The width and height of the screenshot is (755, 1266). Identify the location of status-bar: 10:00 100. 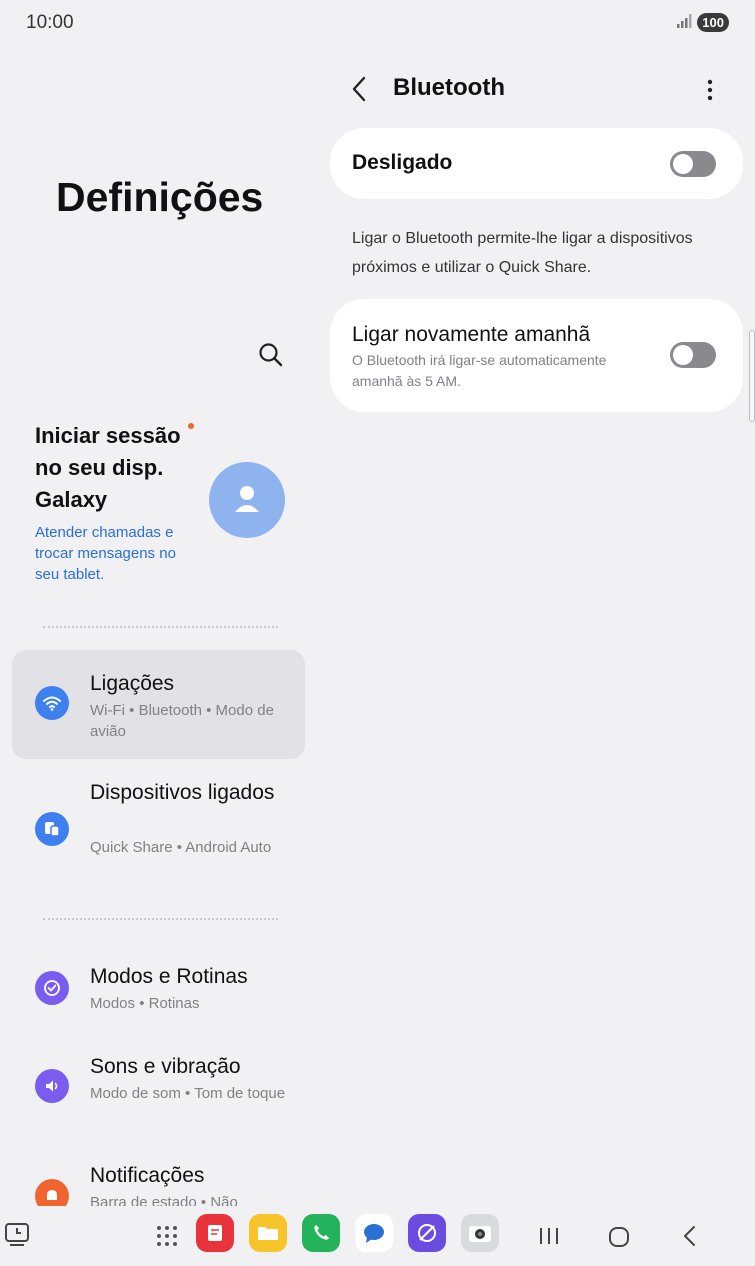
(377, 22).